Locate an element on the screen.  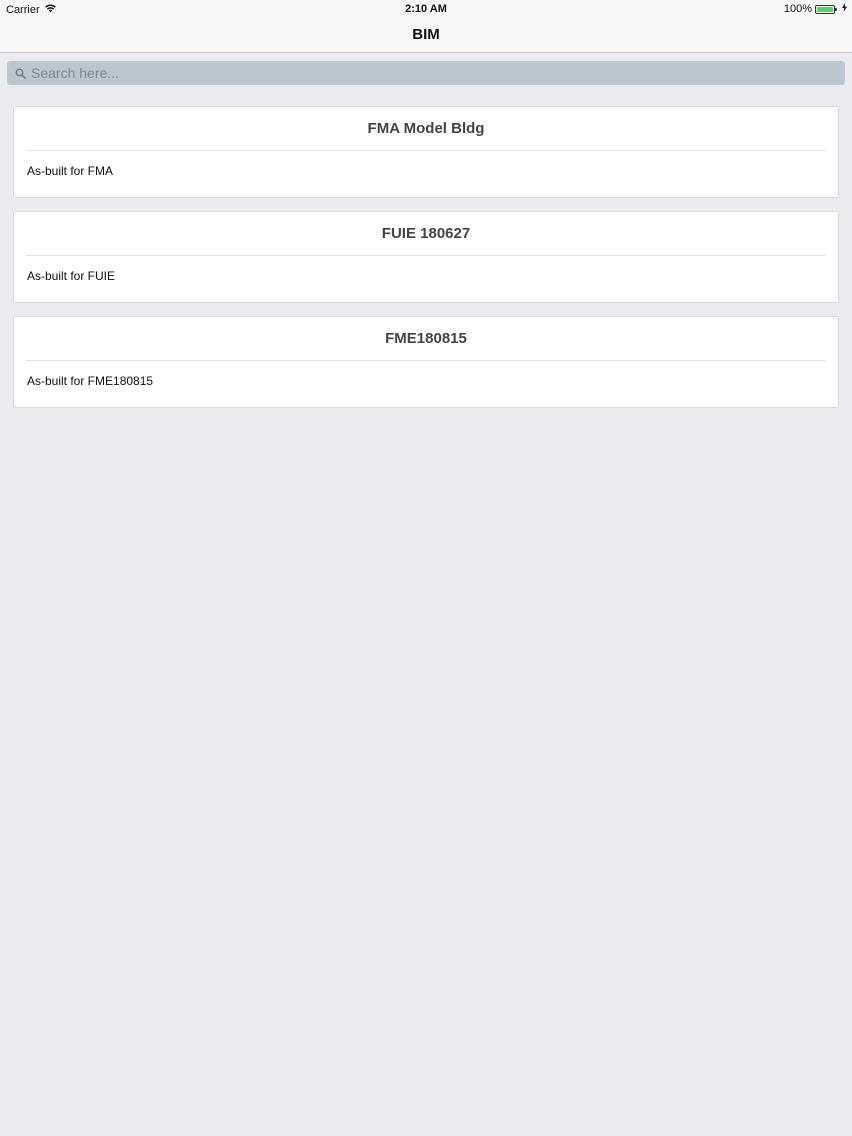
search-bar is located at coordinates (426, 73).